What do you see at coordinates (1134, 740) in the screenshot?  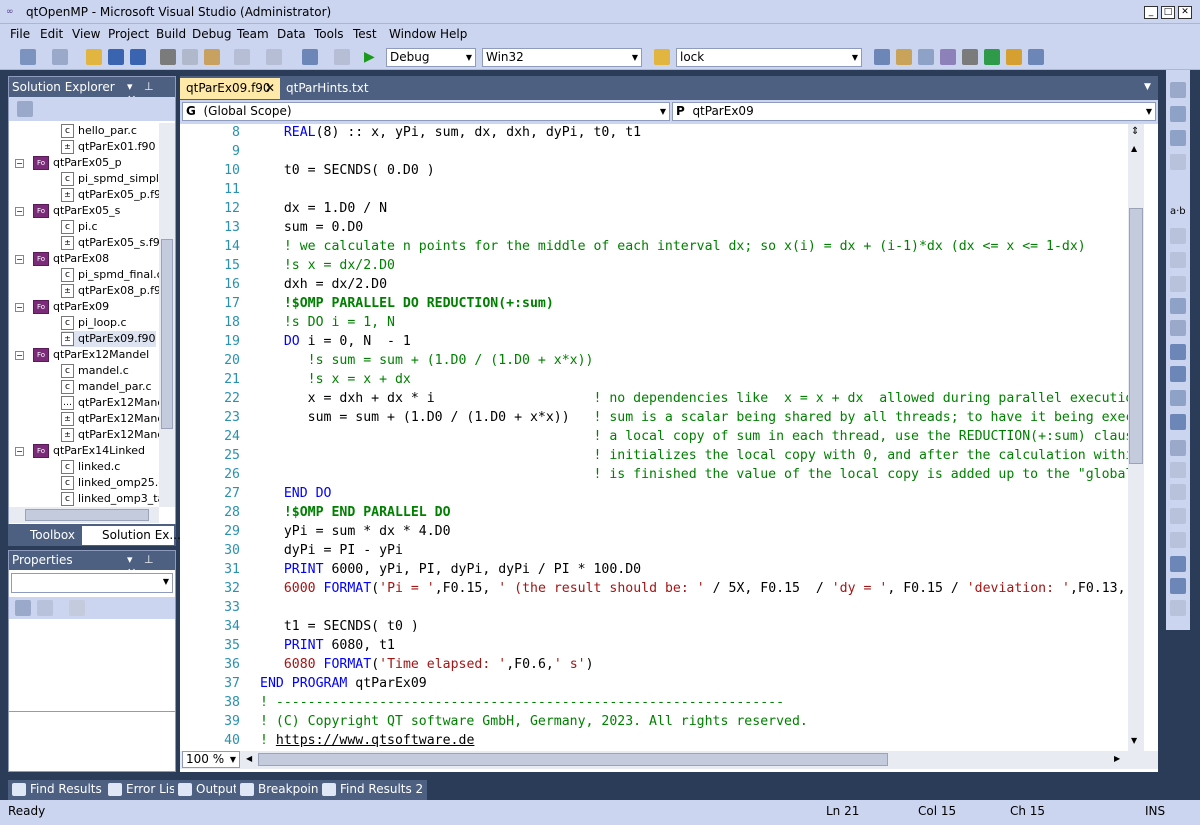 I see `scroll-down-icon: ▼` at bounding box center [1134, 740].